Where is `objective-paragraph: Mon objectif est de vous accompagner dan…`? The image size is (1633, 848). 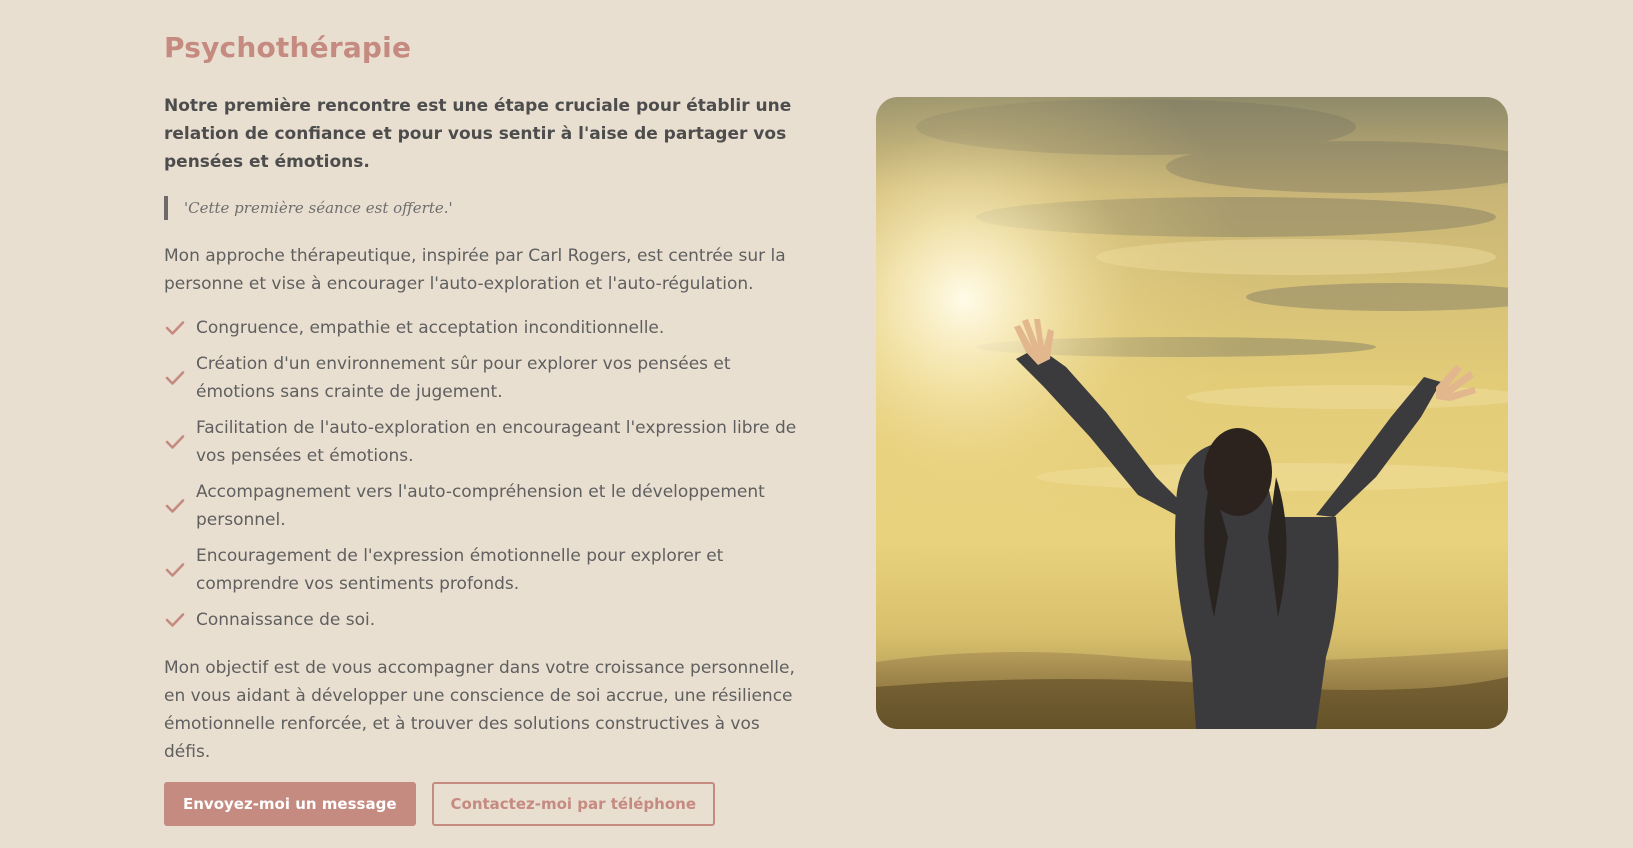
objective-paragraph: Mon objectif est de vous accompagner dan… is located at coordinates (479, 710).